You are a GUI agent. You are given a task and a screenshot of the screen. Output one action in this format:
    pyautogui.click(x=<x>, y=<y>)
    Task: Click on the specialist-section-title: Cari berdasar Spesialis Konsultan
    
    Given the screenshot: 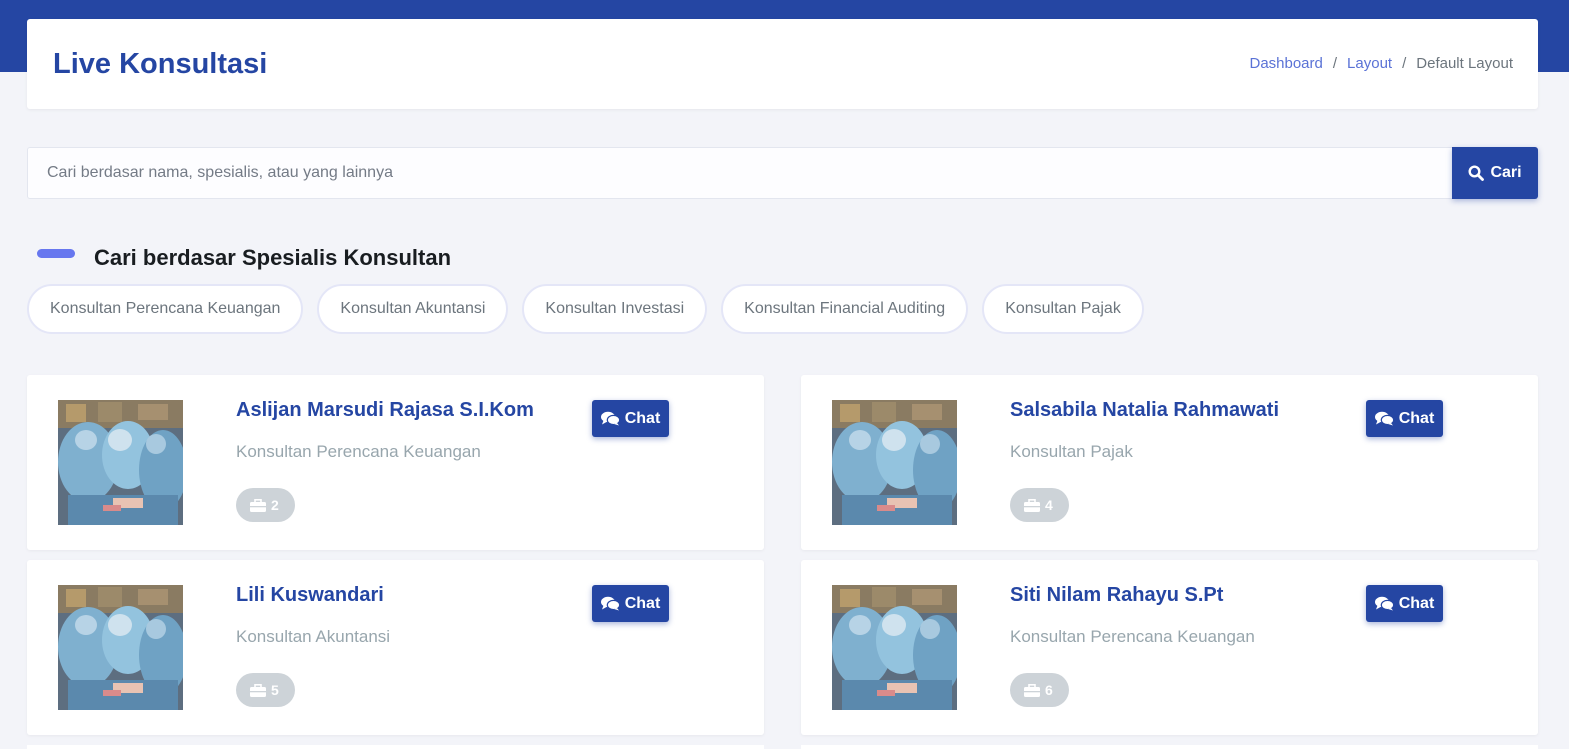 What is the action you would take?
    pyautogui.click(x=273, y=257)
    